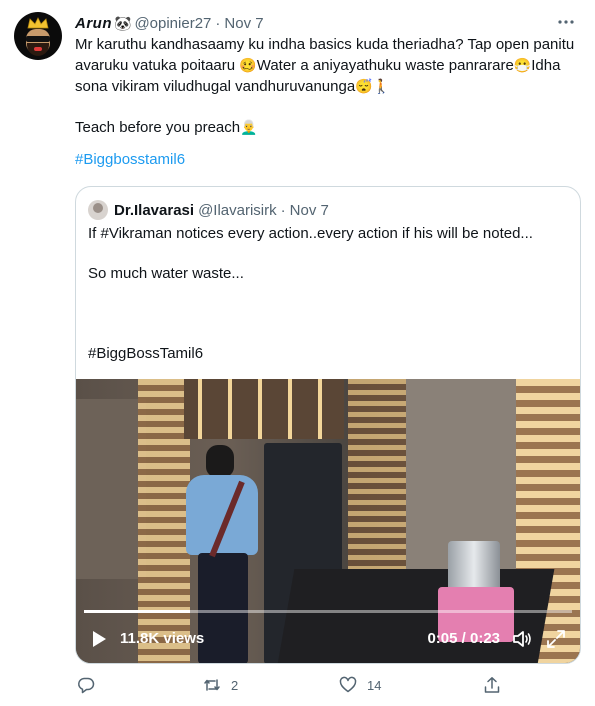  I want to click on tweet-line-text: Teach before you preach, so click(158, 127).